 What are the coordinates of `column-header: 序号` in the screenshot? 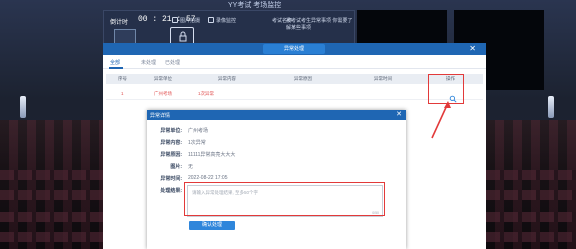 It's located at (122, 78).